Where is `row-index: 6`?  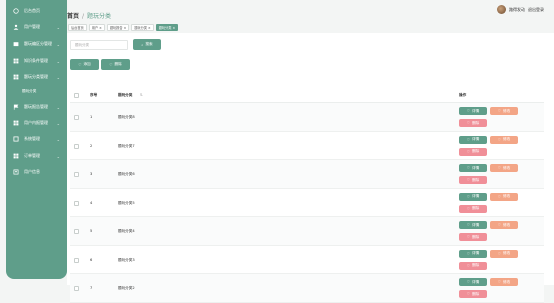 row-index: 6 is located at coordinates (91, 259).